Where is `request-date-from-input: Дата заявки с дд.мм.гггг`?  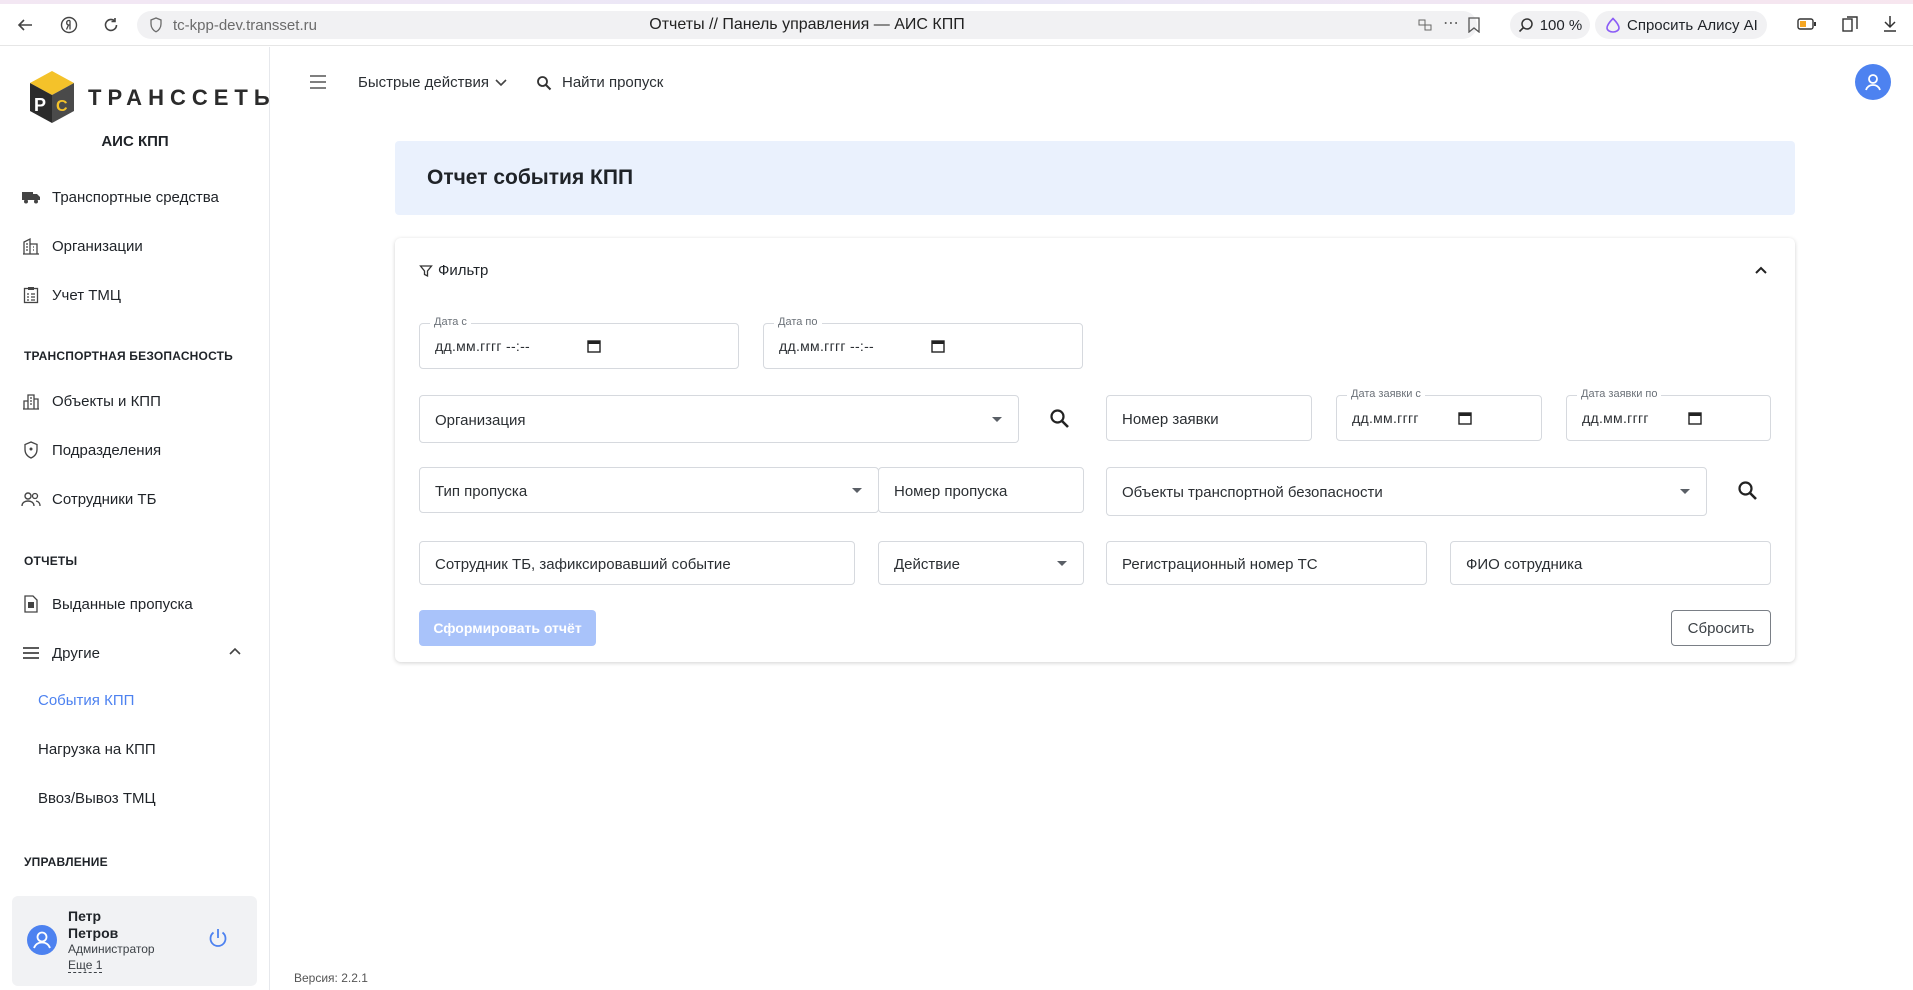
request-date-from-input: Дата заявки с дд.мм.гггг is located at coordinates (1439, 414).